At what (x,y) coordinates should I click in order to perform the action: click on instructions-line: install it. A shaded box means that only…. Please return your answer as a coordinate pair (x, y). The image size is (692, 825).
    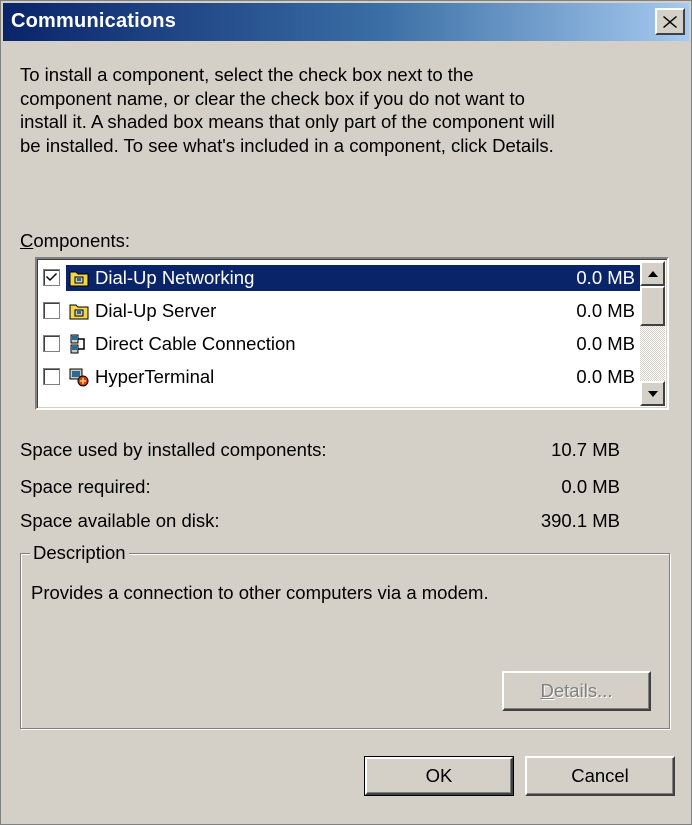
    Looking at the image, I should click on (287, 121).